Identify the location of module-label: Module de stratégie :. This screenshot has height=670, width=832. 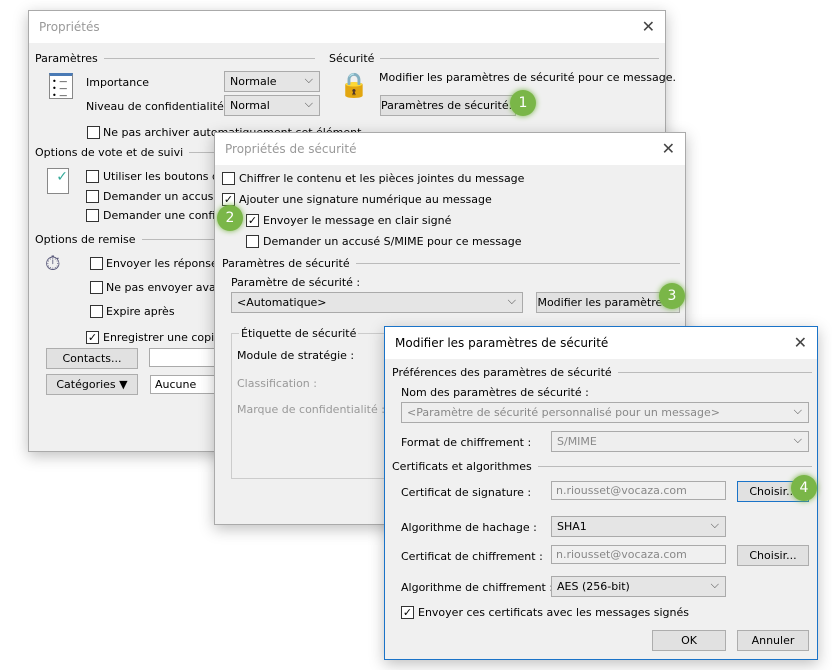
(296, 355).